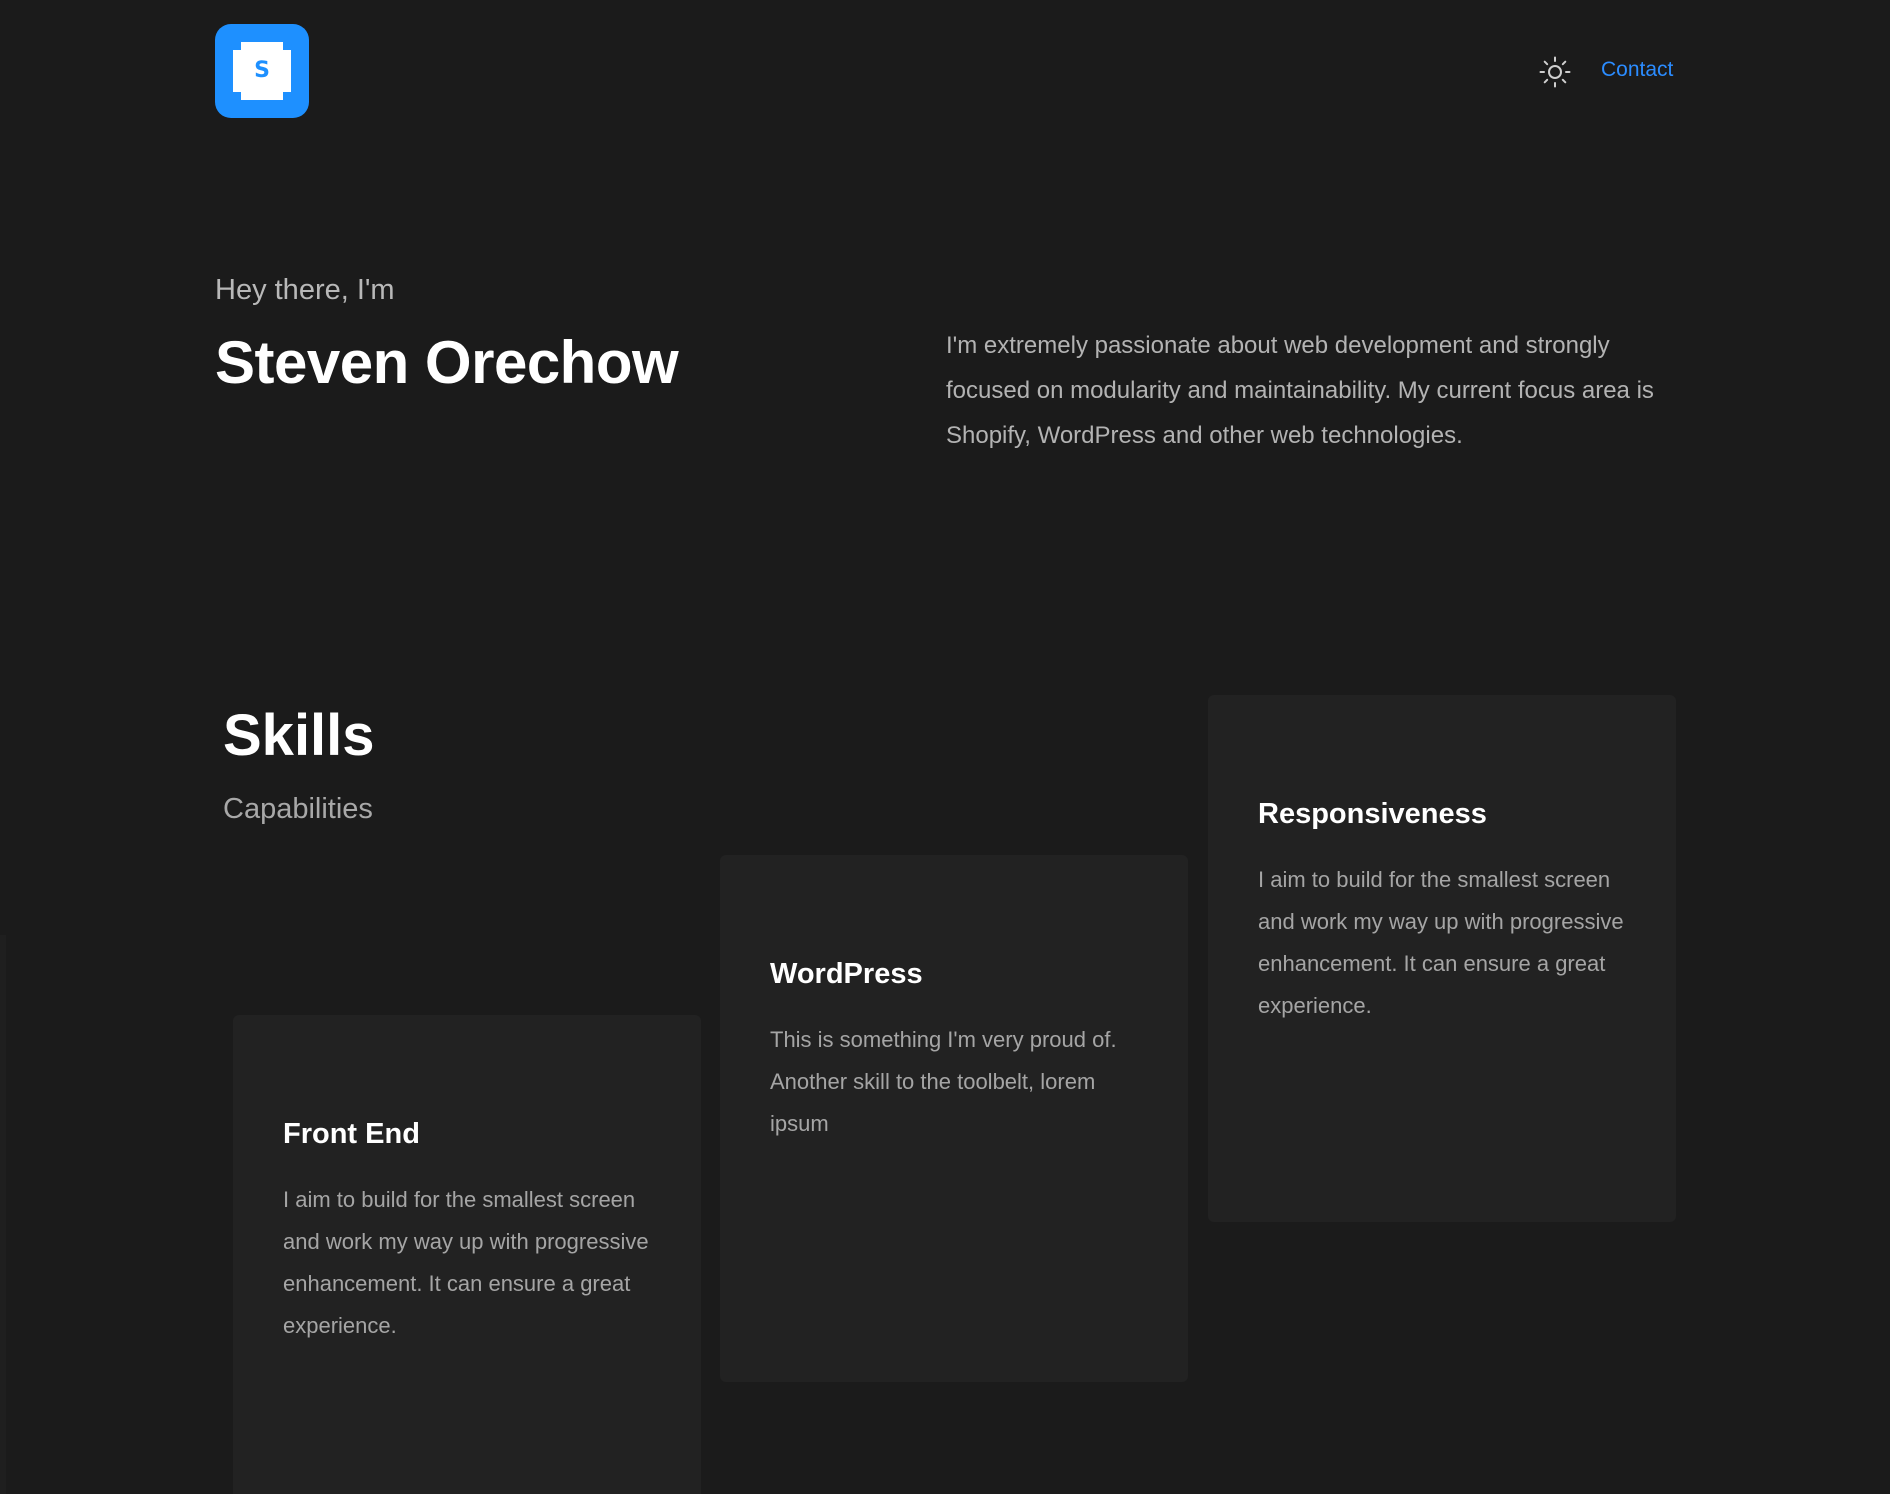 This screenshot has width=1890, height=1494. I want to click on left-edge-divider, so click(3, 1214).